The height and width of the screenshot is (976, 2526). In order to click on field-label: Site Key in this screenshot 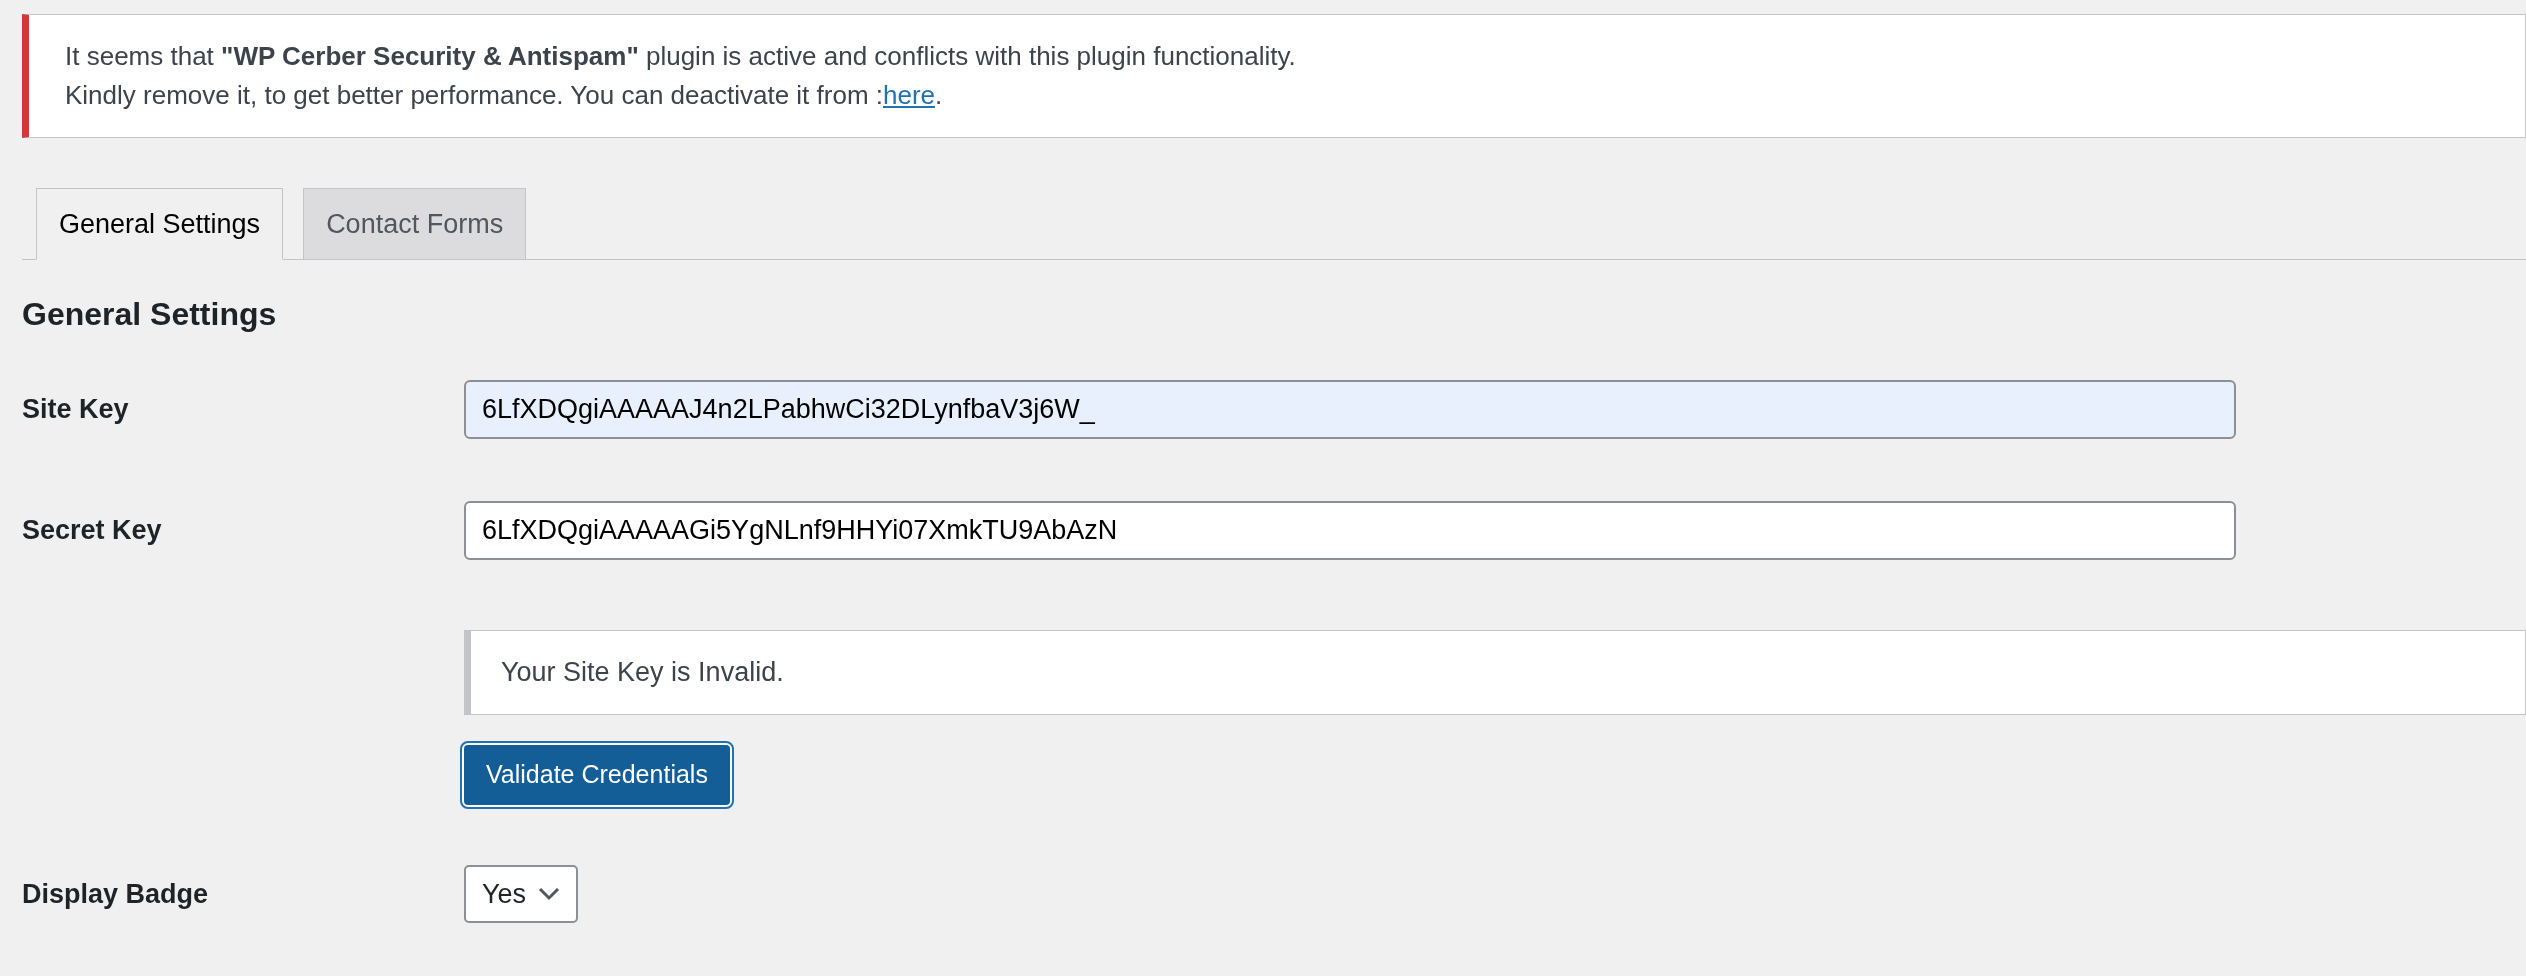, I will do `click(76, 410)`.